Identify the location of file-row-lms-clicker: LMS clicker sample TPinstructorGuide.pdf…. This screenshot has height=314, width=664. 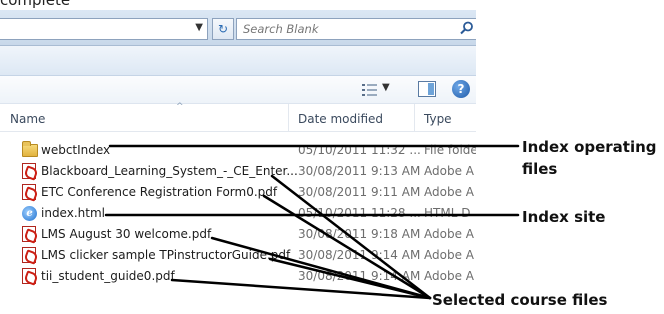
(238, 255).